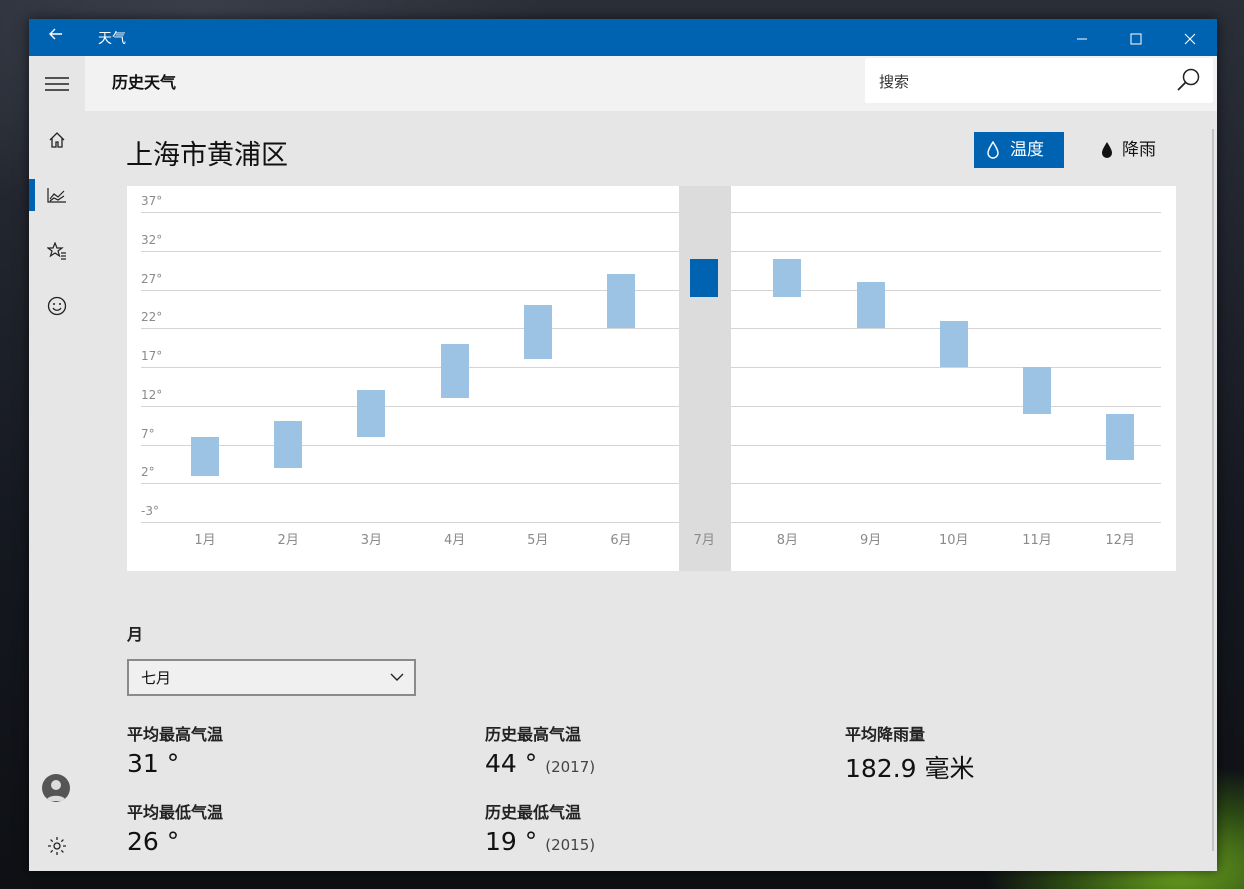 The width and height of the screenshot is (1244, 889). I want to click on raindrop-icon, so click(1107, 150).